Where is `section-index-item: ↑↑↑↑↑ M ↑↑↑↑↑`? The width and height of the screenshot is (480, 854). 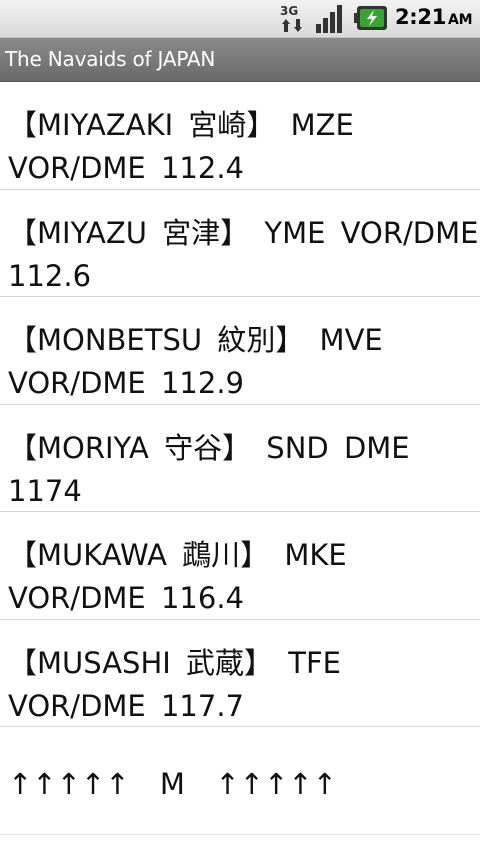
section-index-item: ↑↑↑↑↑ M ↑↑↑↑↑ is located at coordinates (240, 781).